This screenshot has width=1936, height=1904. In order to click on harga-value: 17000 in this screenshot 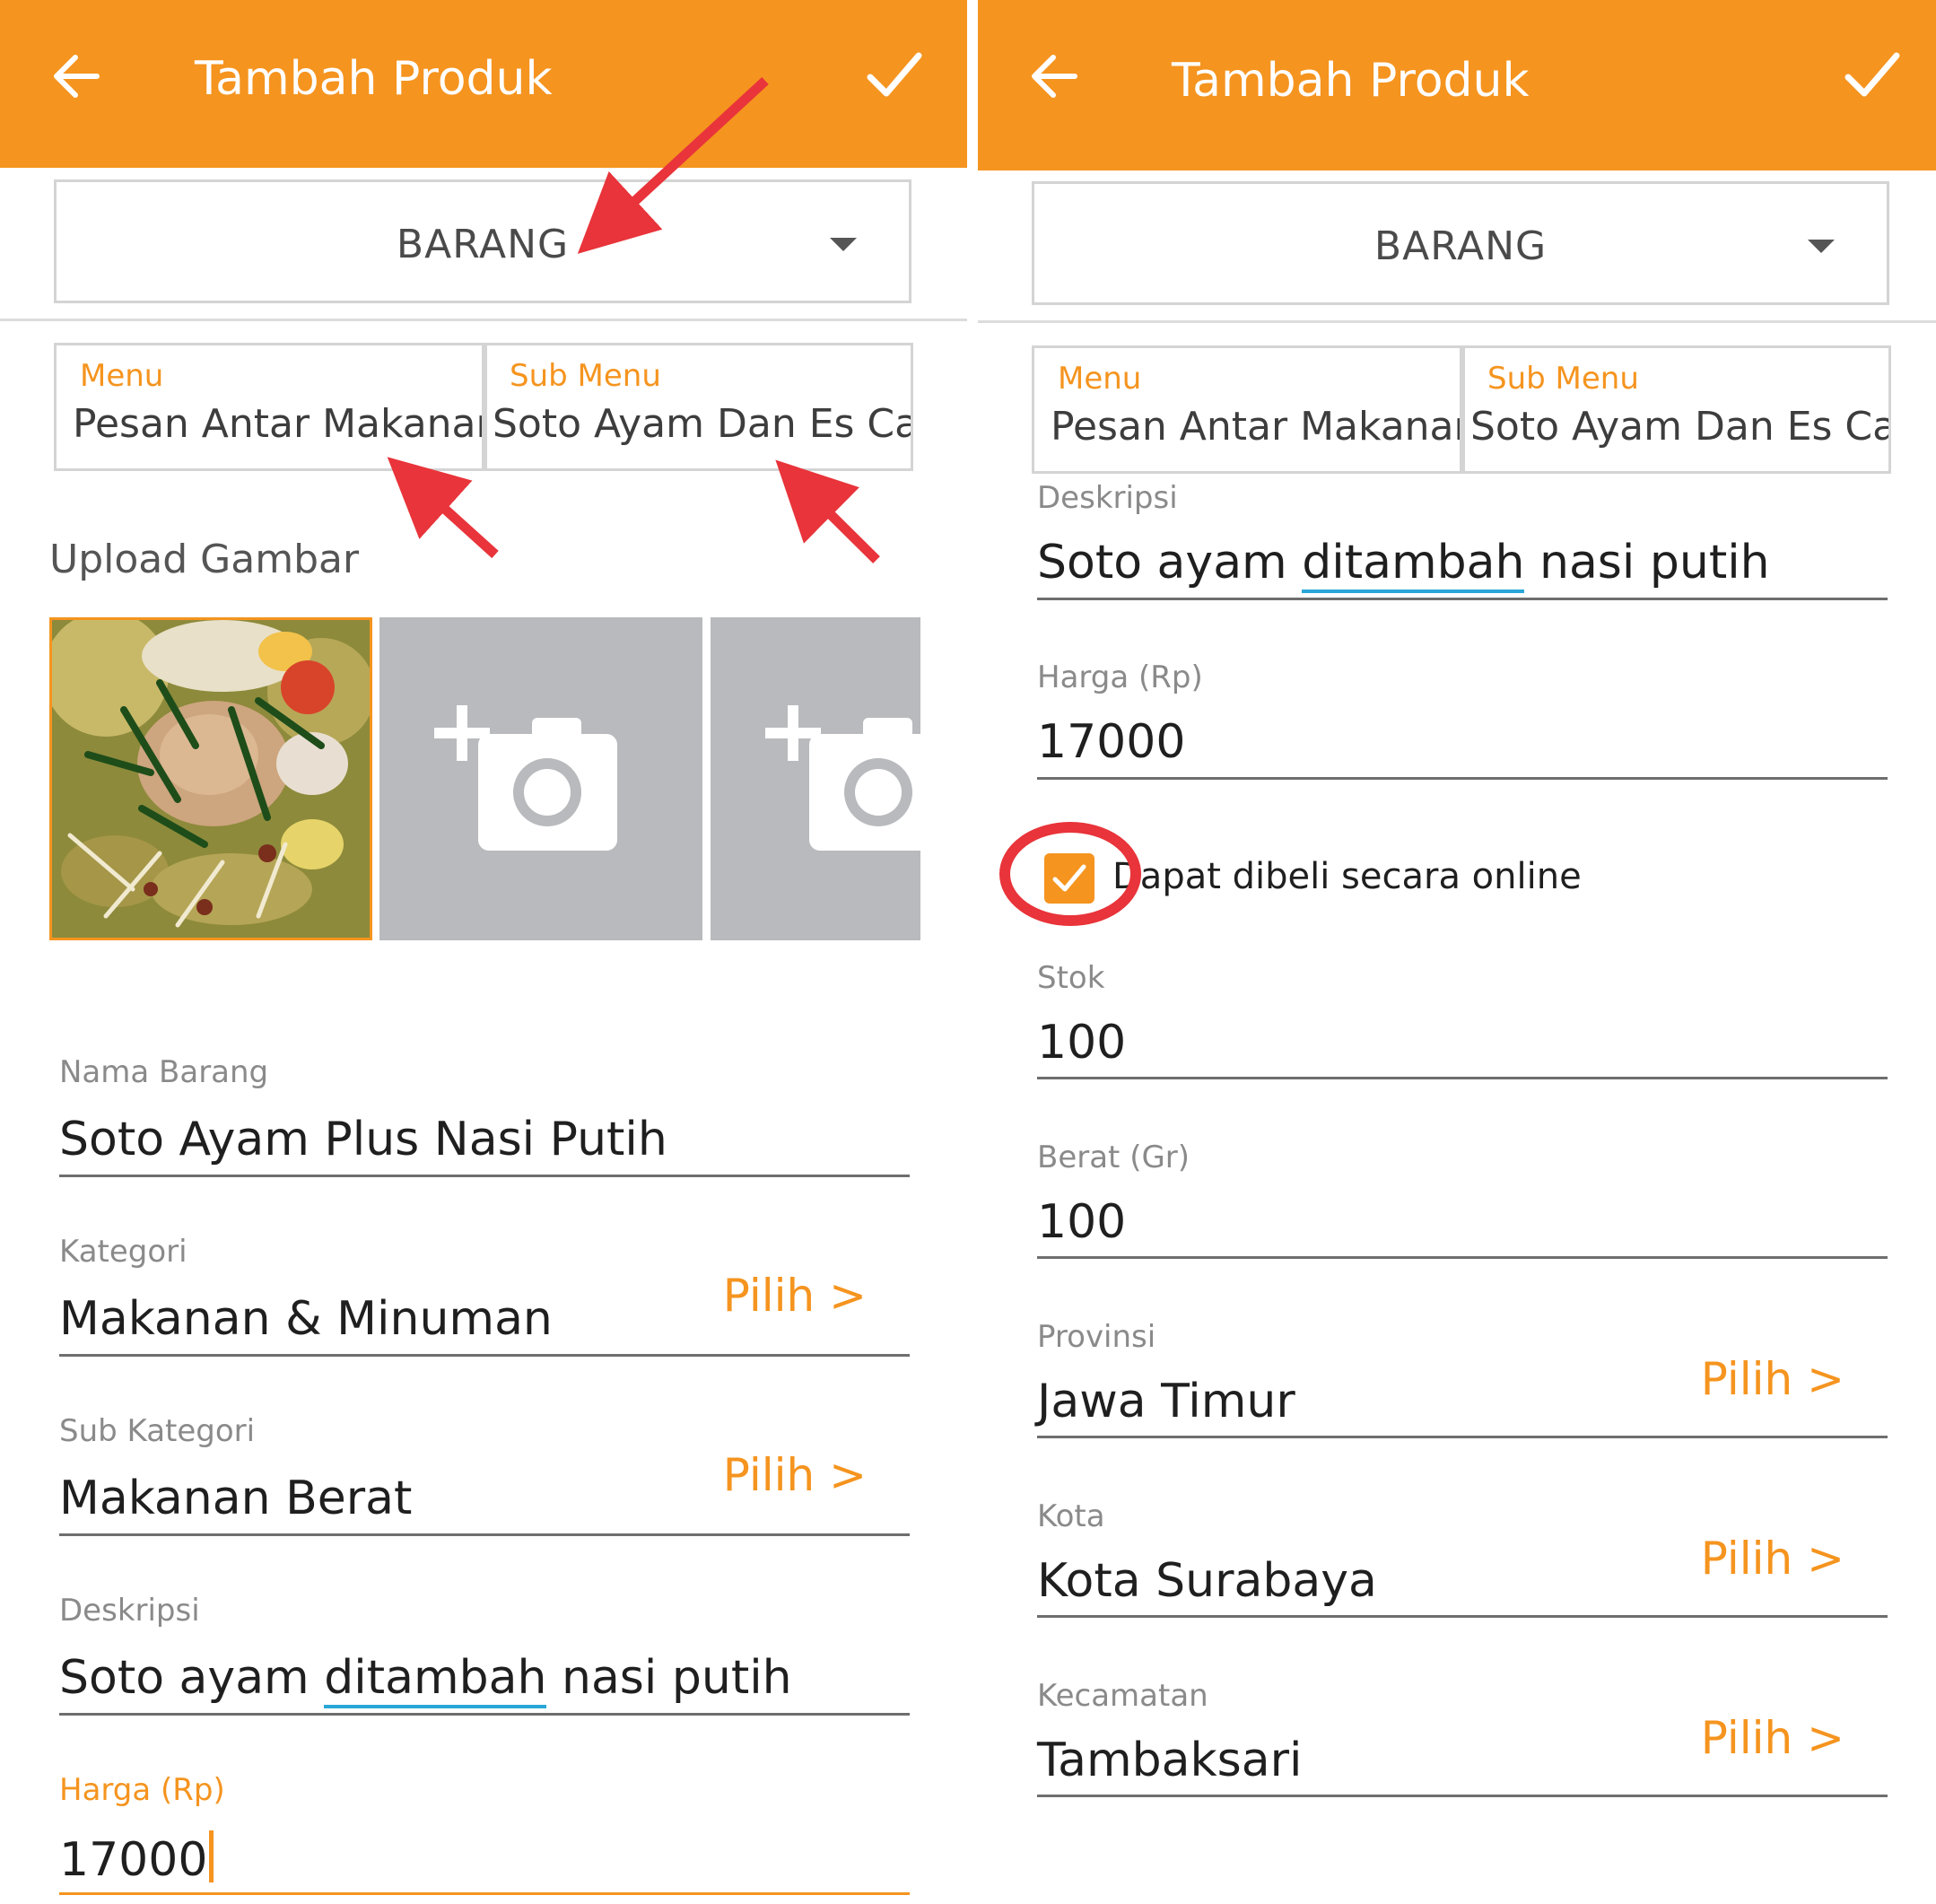, I will do `click(133, 1860)`.